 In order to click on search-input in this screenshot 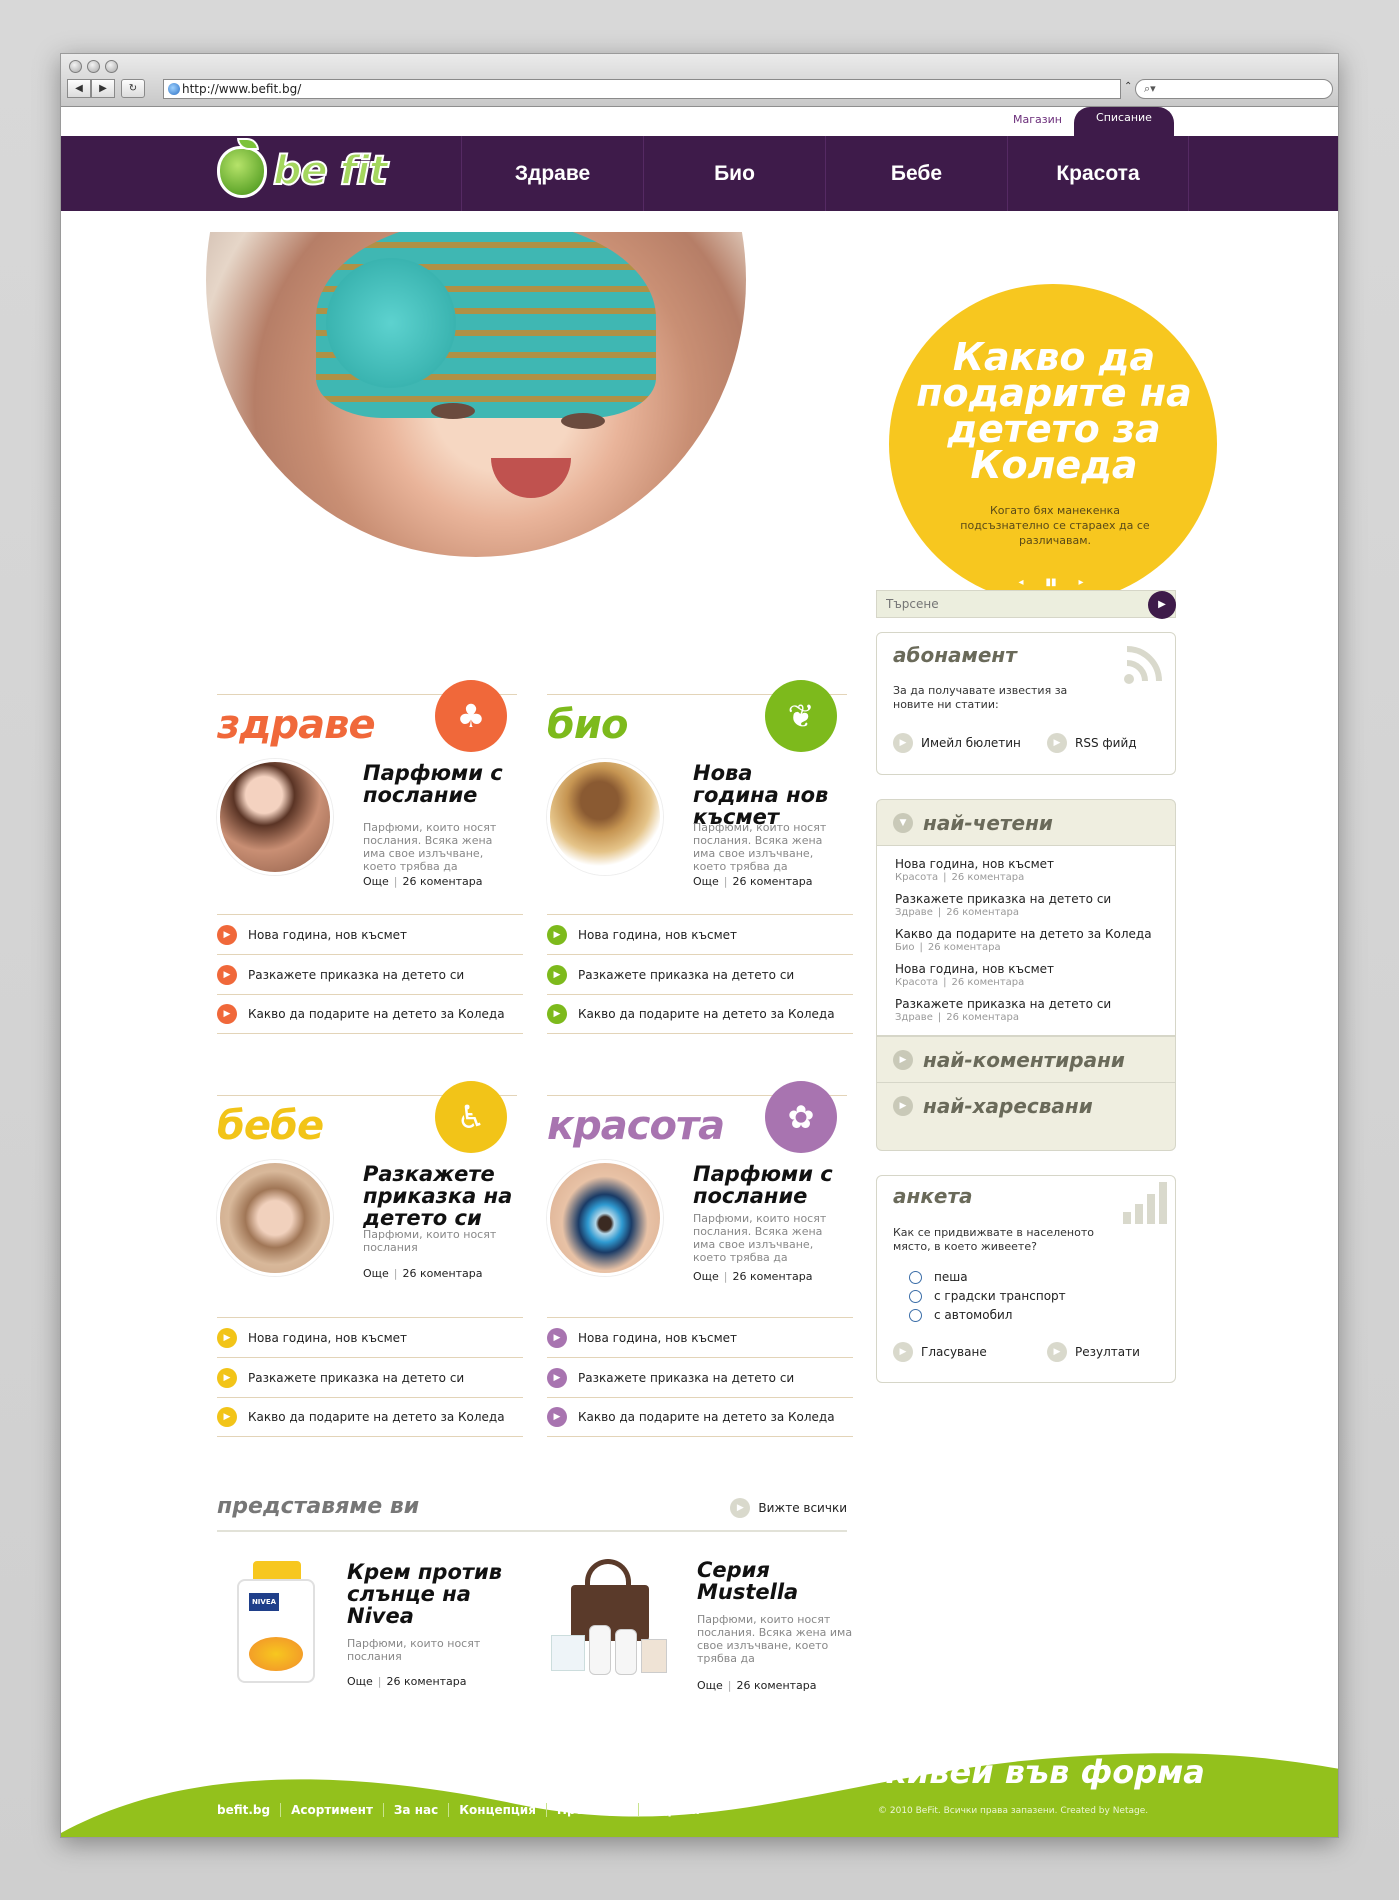, I will do `click(1012, 604)`.